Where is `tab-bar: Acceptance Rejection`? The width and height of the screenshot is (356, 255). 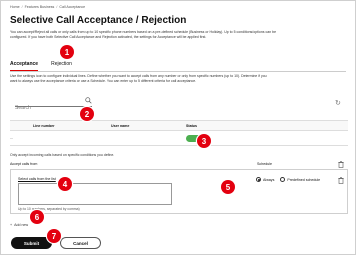 tab-bar: Acceptance Rejection is located at coordinates (41, 66).